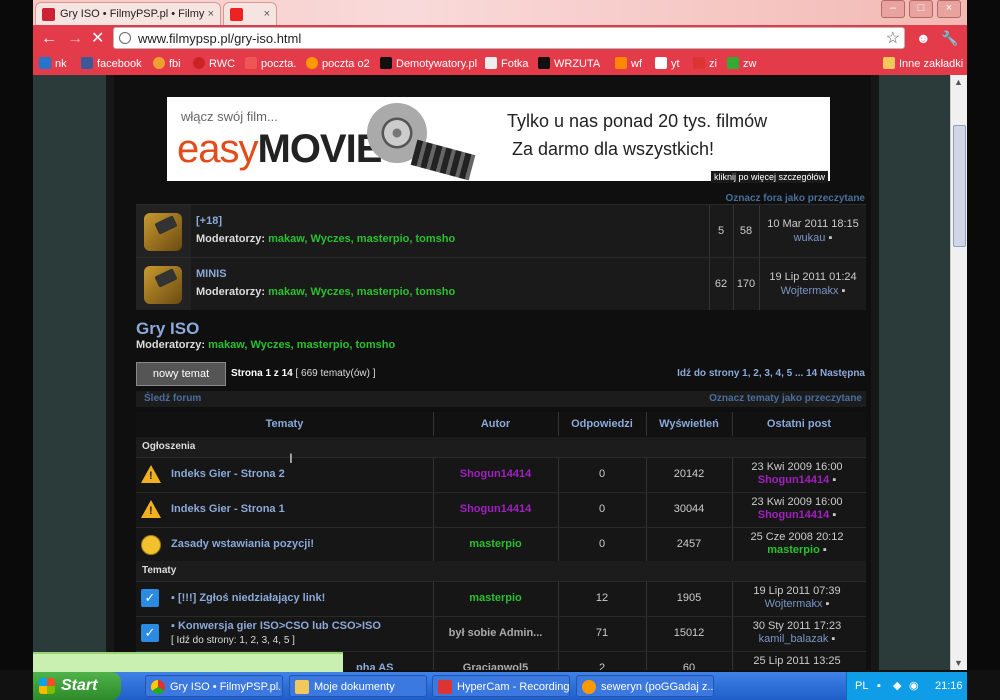 The image size is (1000, 700). Describe the element at coordinates (77, 686) in the screenshot. I see `start-button: Start` at that location.